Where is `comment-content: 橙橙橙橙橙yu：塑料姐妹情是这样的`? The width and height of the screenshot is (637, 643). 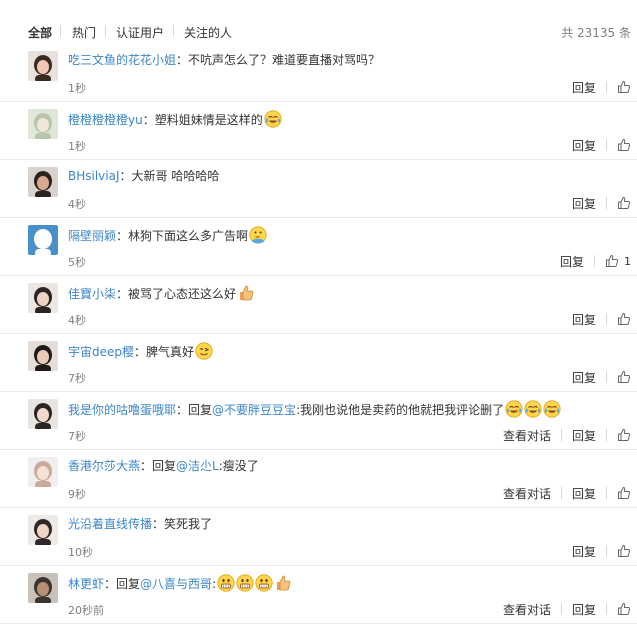
comment-content: 橙橙橙橙橙yu：塑料姐妹情是这样的 is located at coordinates (348, 121).